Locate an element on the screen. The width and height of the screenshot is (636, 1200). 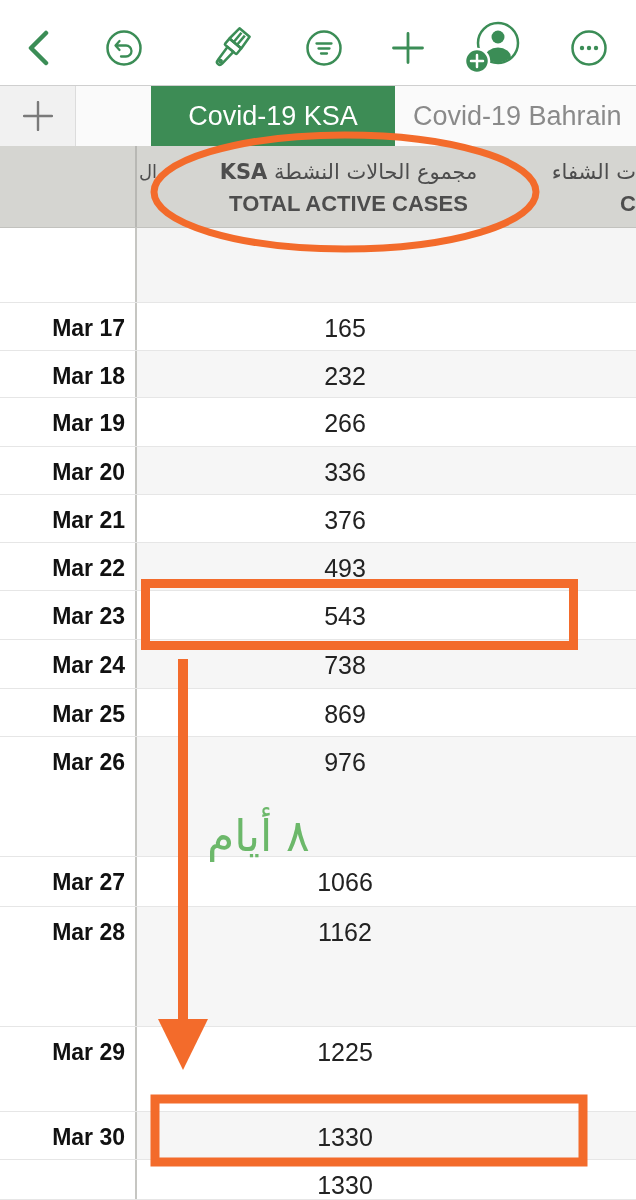
column-header: ال is located at coordinates (147, 172).